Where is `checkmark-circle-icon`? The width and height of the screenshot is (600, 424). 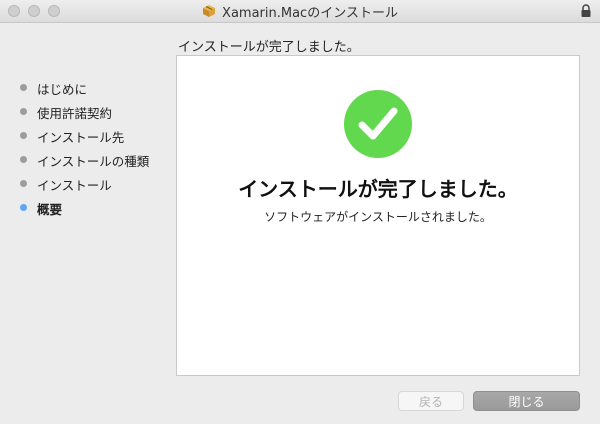 checkmark-circle-icon is located at coordinates (378, 124).